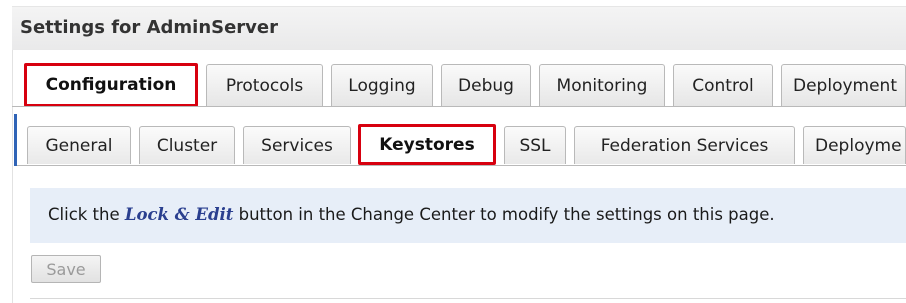 Image resolution: width=906 pixels, height=303 pixels. Describe the element at coordinates (602, 85) in the screenshot. I see `tab-monitoring: Monitoring` at that location.